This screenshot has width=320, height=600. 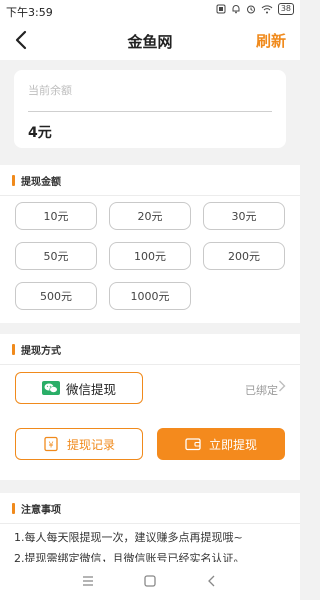 I want to click on withdraw-now-button: 立即提现, so click(x=221, y=444).